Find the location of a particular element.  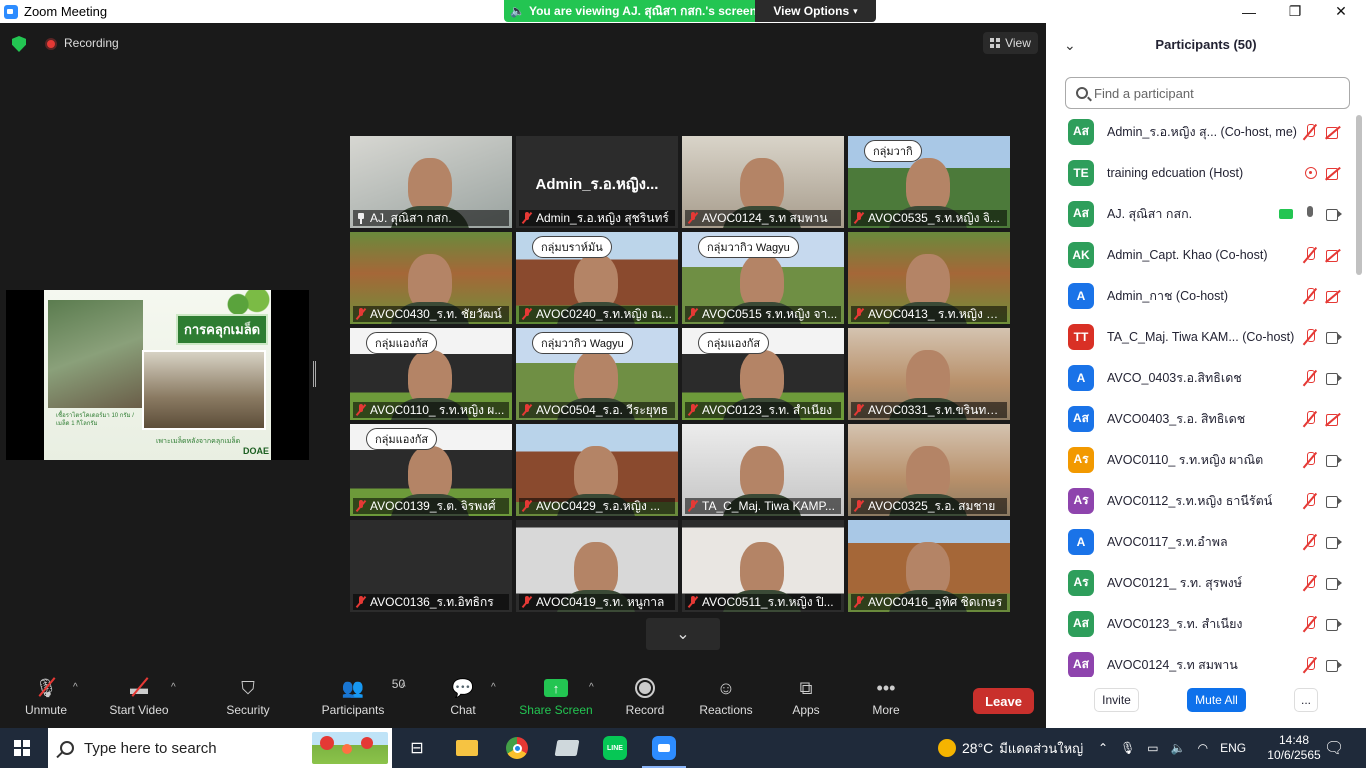

line-app-icon: LINE is located at coordinates (615, 748).